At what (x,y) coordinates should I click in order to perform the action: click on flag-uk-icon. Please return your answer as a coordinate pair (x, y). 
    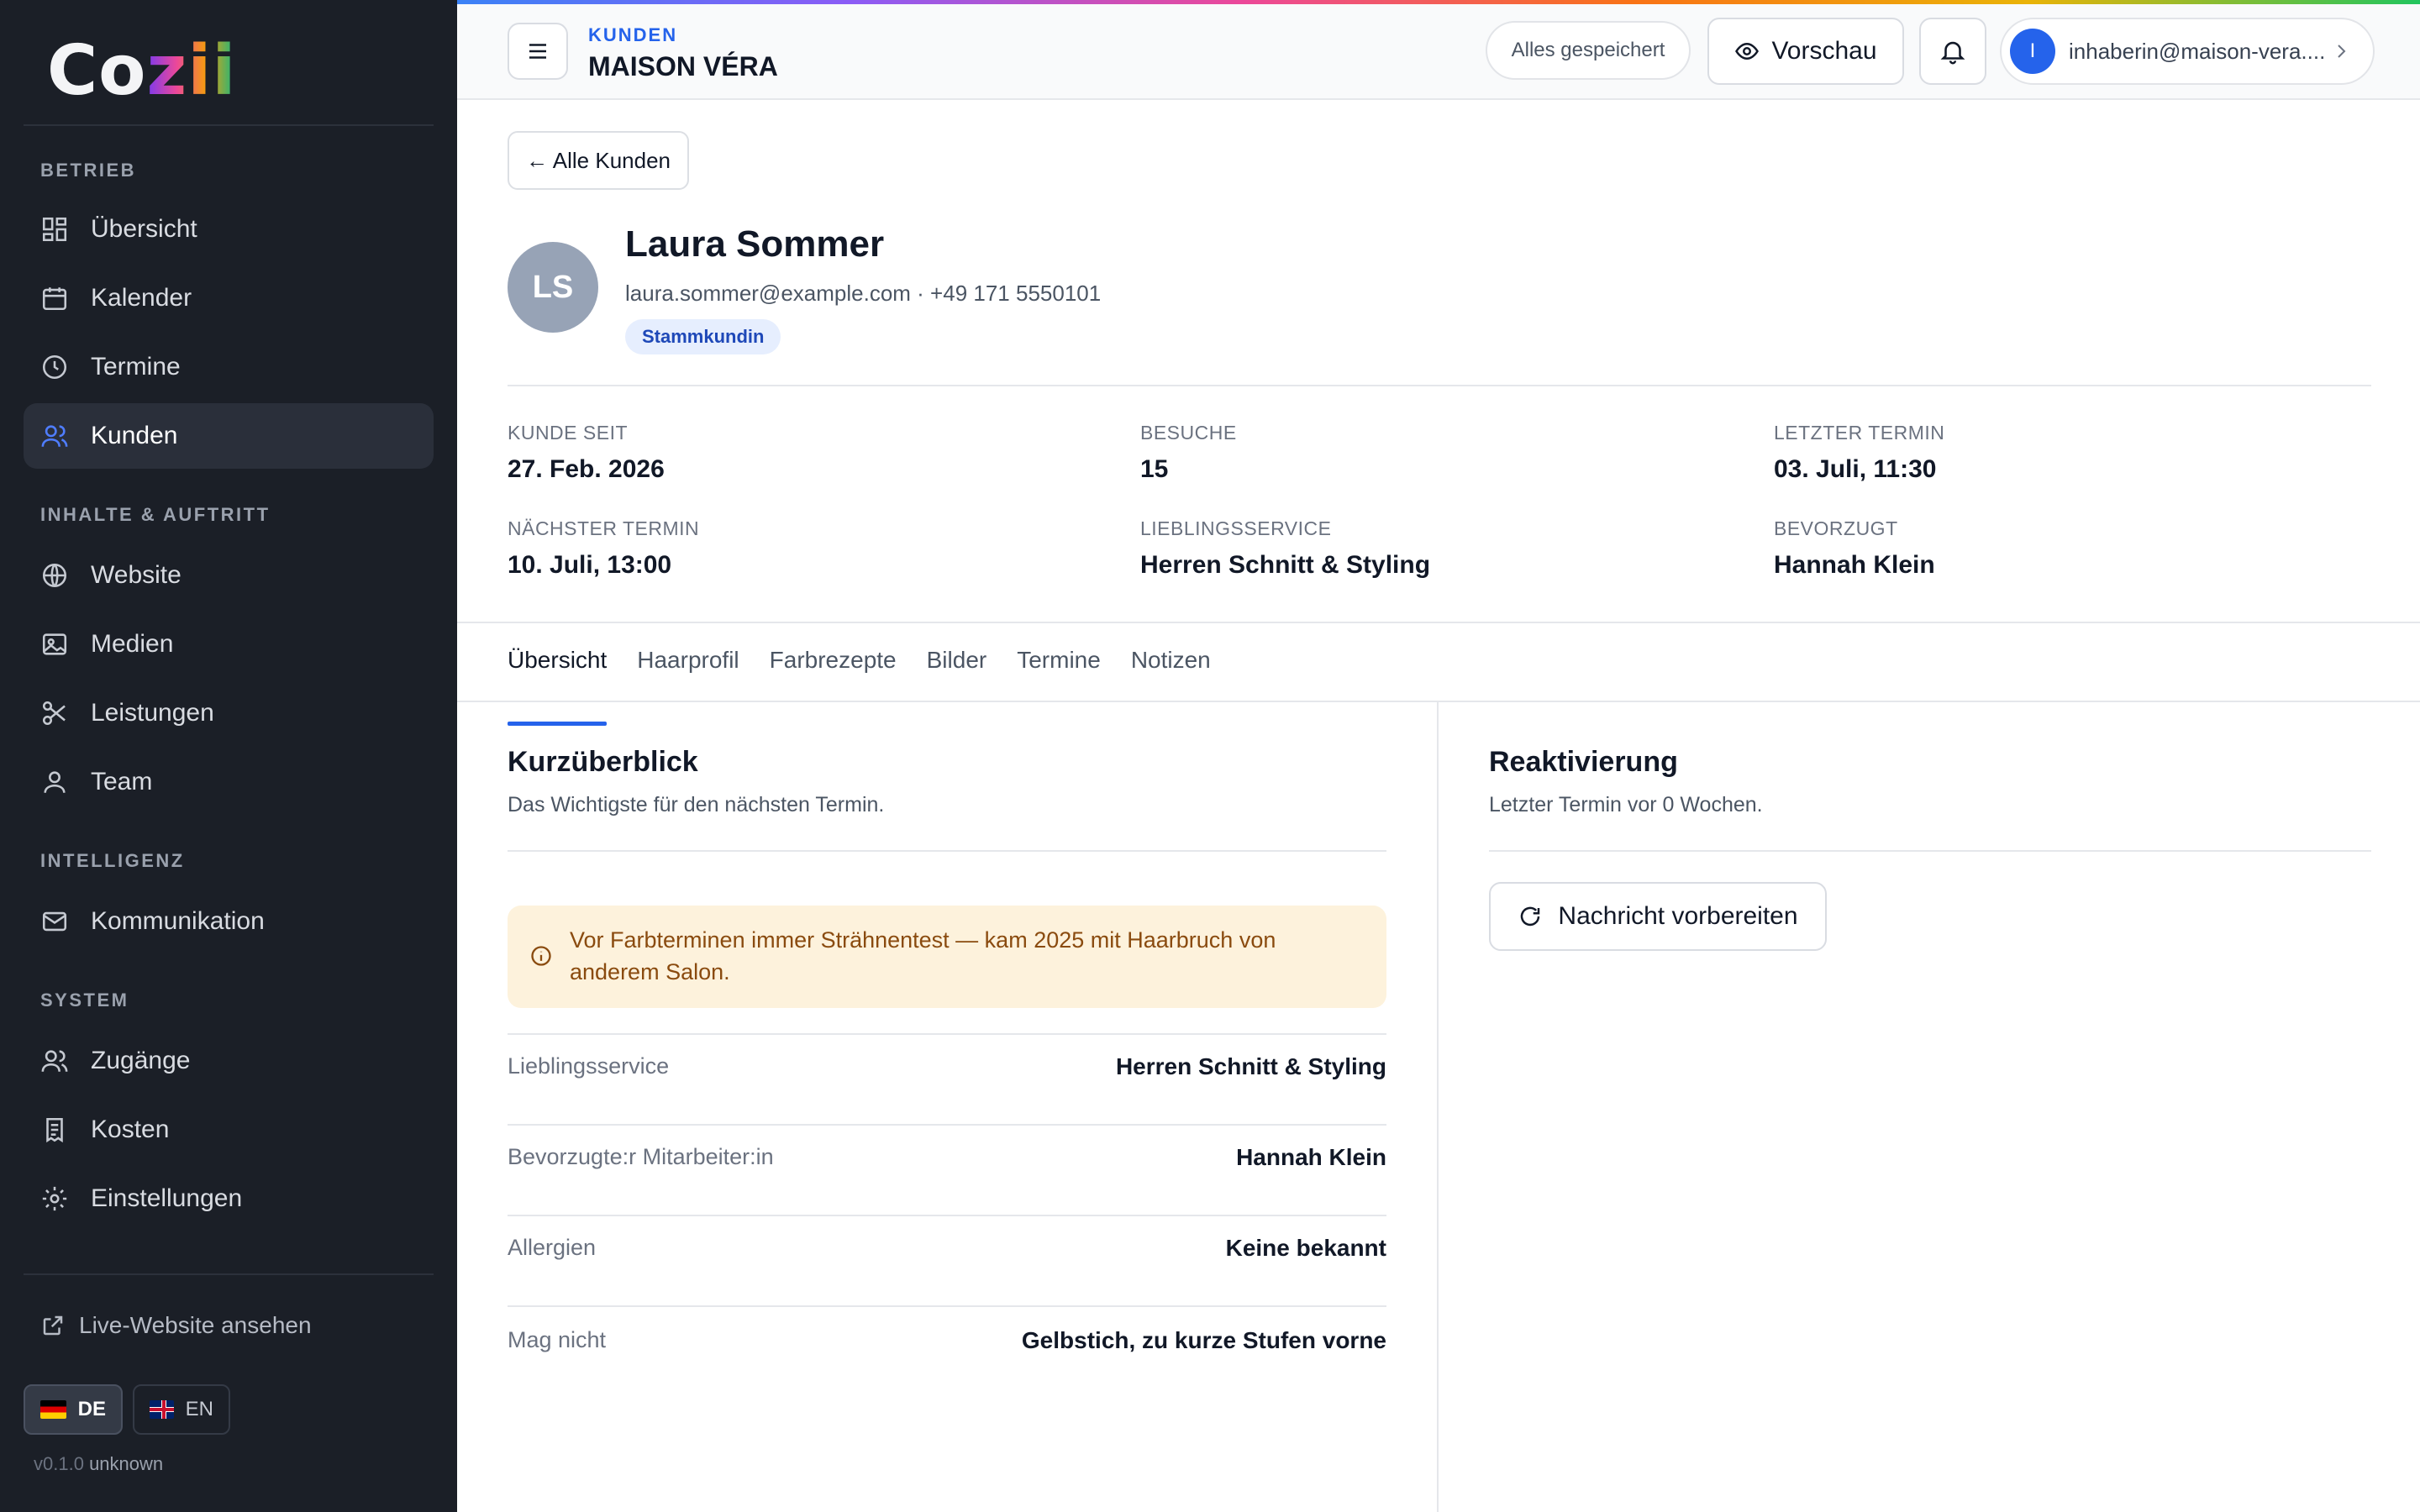
    Looking at the image, I should click on (162, 1409).